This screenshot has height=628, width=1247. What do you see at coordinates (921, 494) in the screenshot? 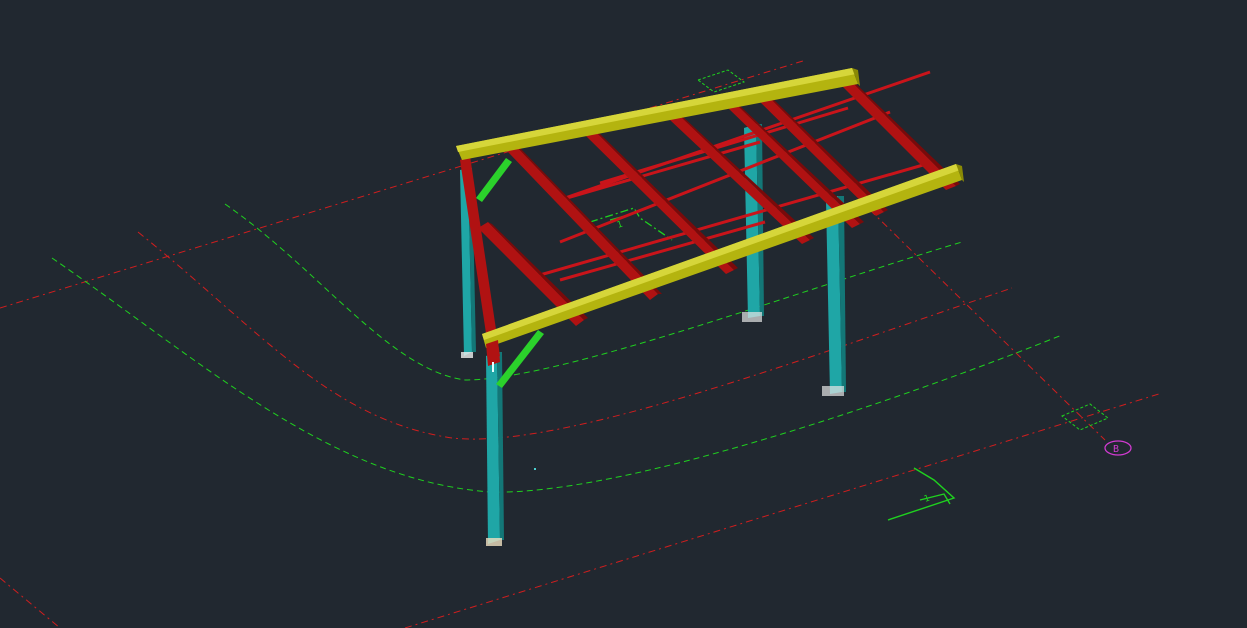
I see `section-marker-icon: 1` at bounding box center [921, 494].